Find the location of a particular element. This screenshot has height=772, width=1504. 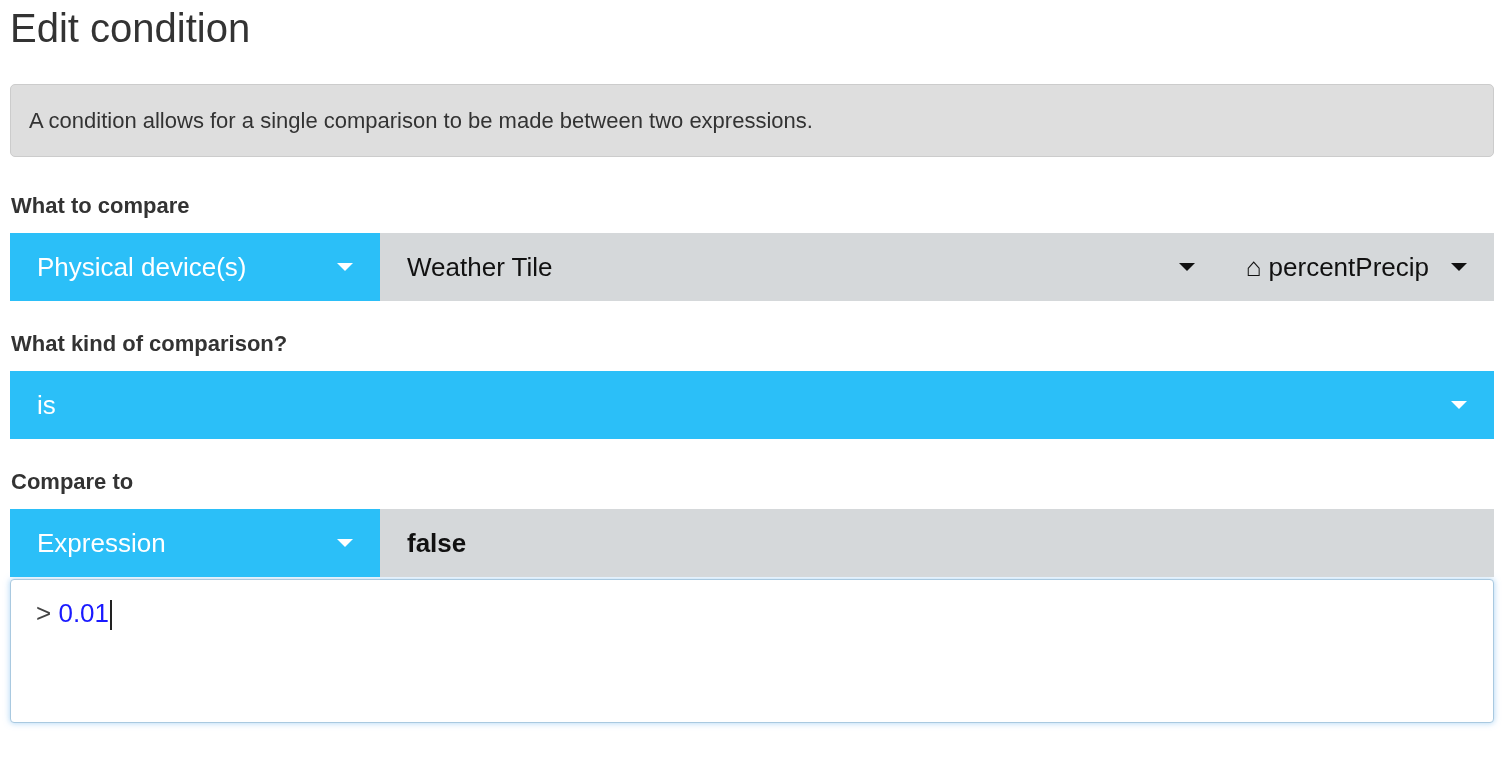

field-label: What kind of comparison? is located at coordinates (150, 344).